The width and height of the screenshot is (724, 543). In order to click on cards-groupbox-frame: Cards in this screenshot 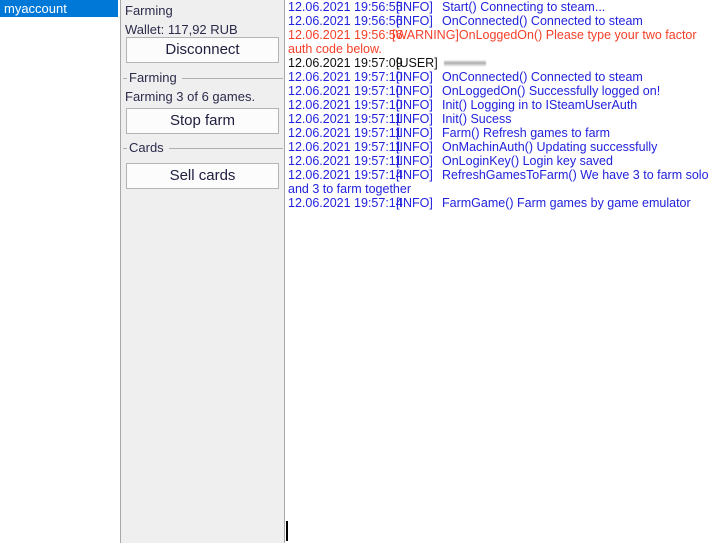, I will do `click(203, 148)`.